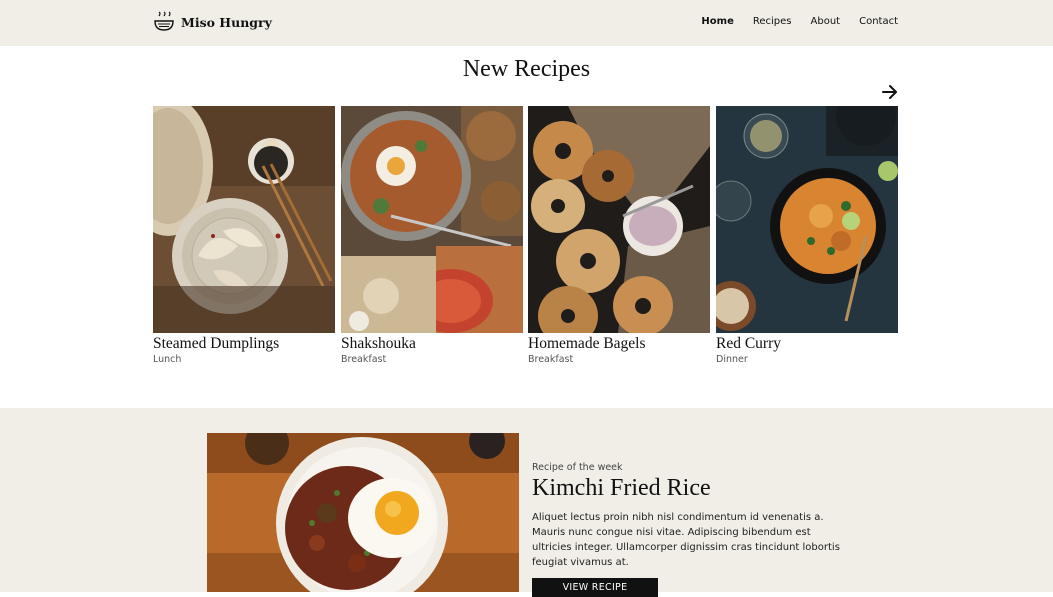 Image resolution: width=1053 pixels, height=597 pixels. I want to click on recipe-image-dumplings, so click(244, 219).